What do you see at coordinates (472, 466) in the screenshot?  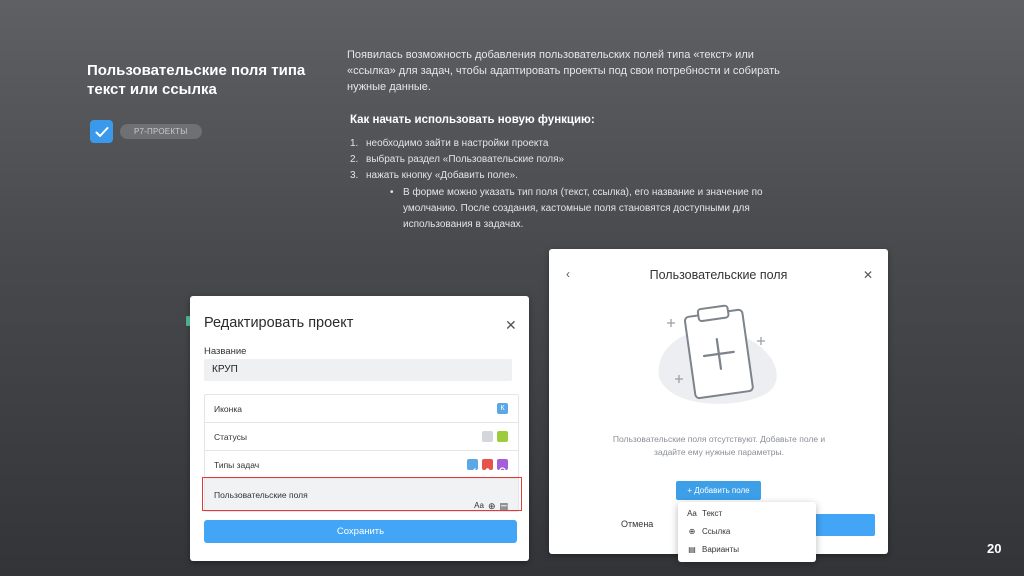 I see `task-type-check-icon` at bounding box center [472, 466].